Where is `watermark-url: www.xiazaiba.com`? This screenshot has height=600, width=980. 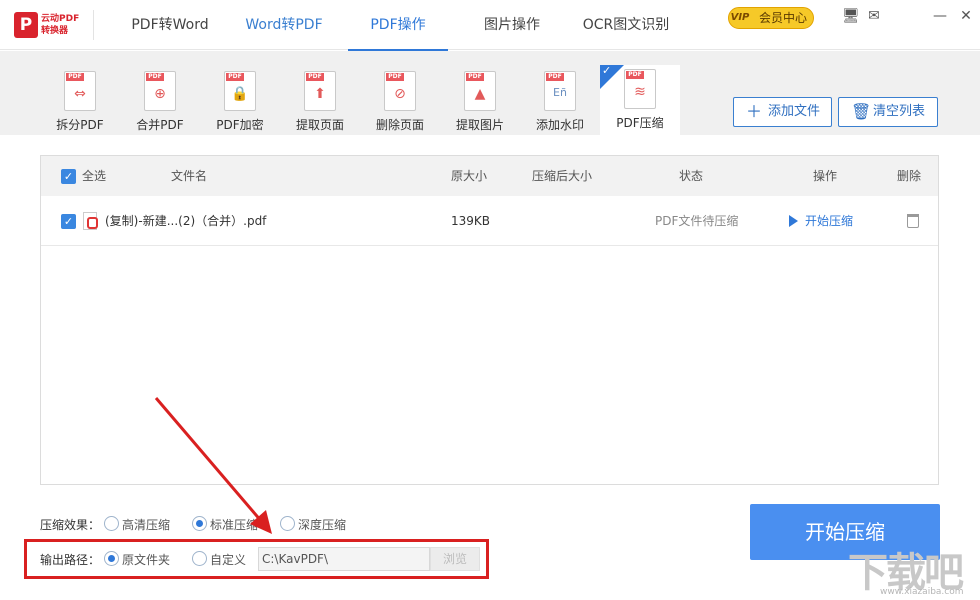
watermark-url: www.xiazaiba.com is located at coordinates (922, 592).